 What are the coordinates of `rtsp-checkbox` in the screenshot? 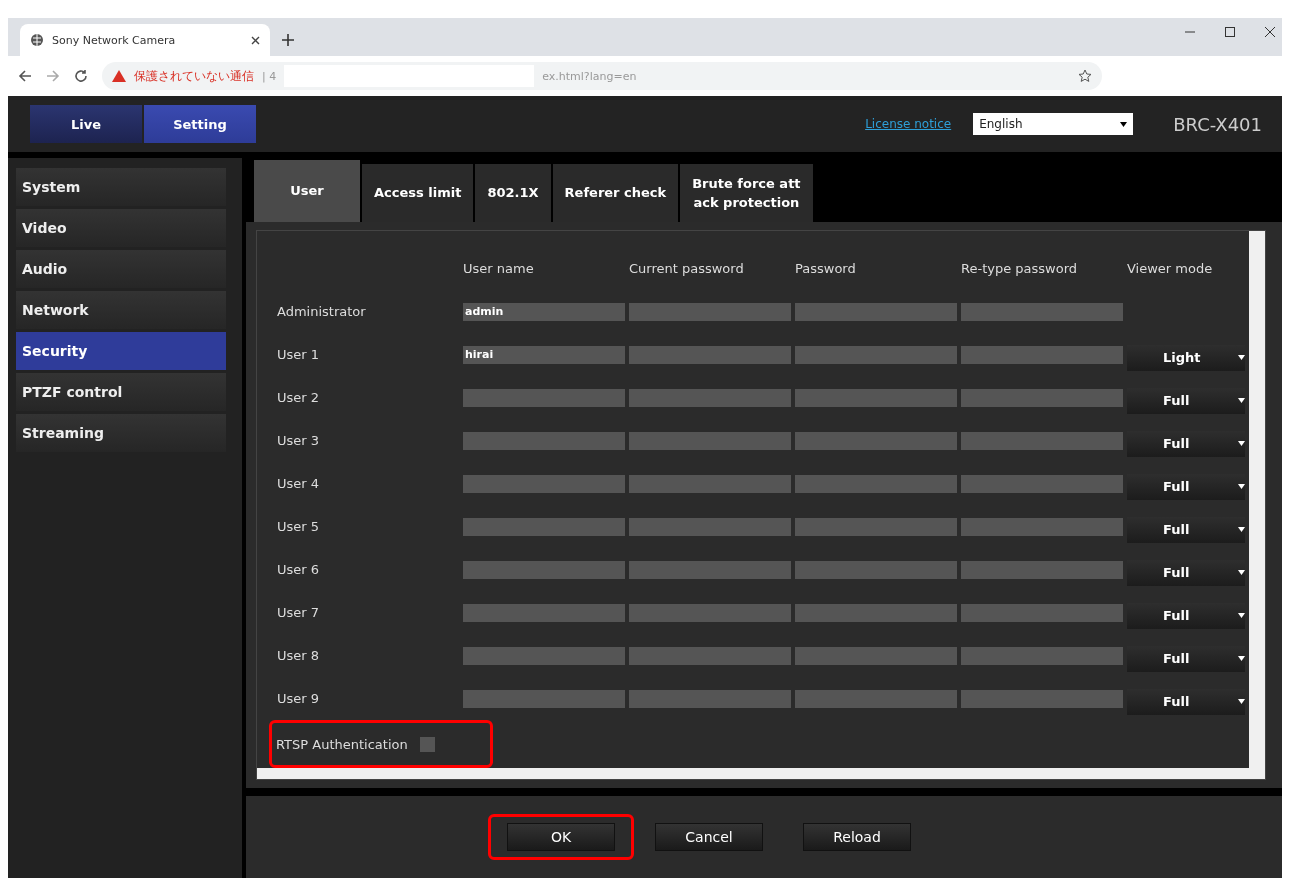 It's located at (427, 744).